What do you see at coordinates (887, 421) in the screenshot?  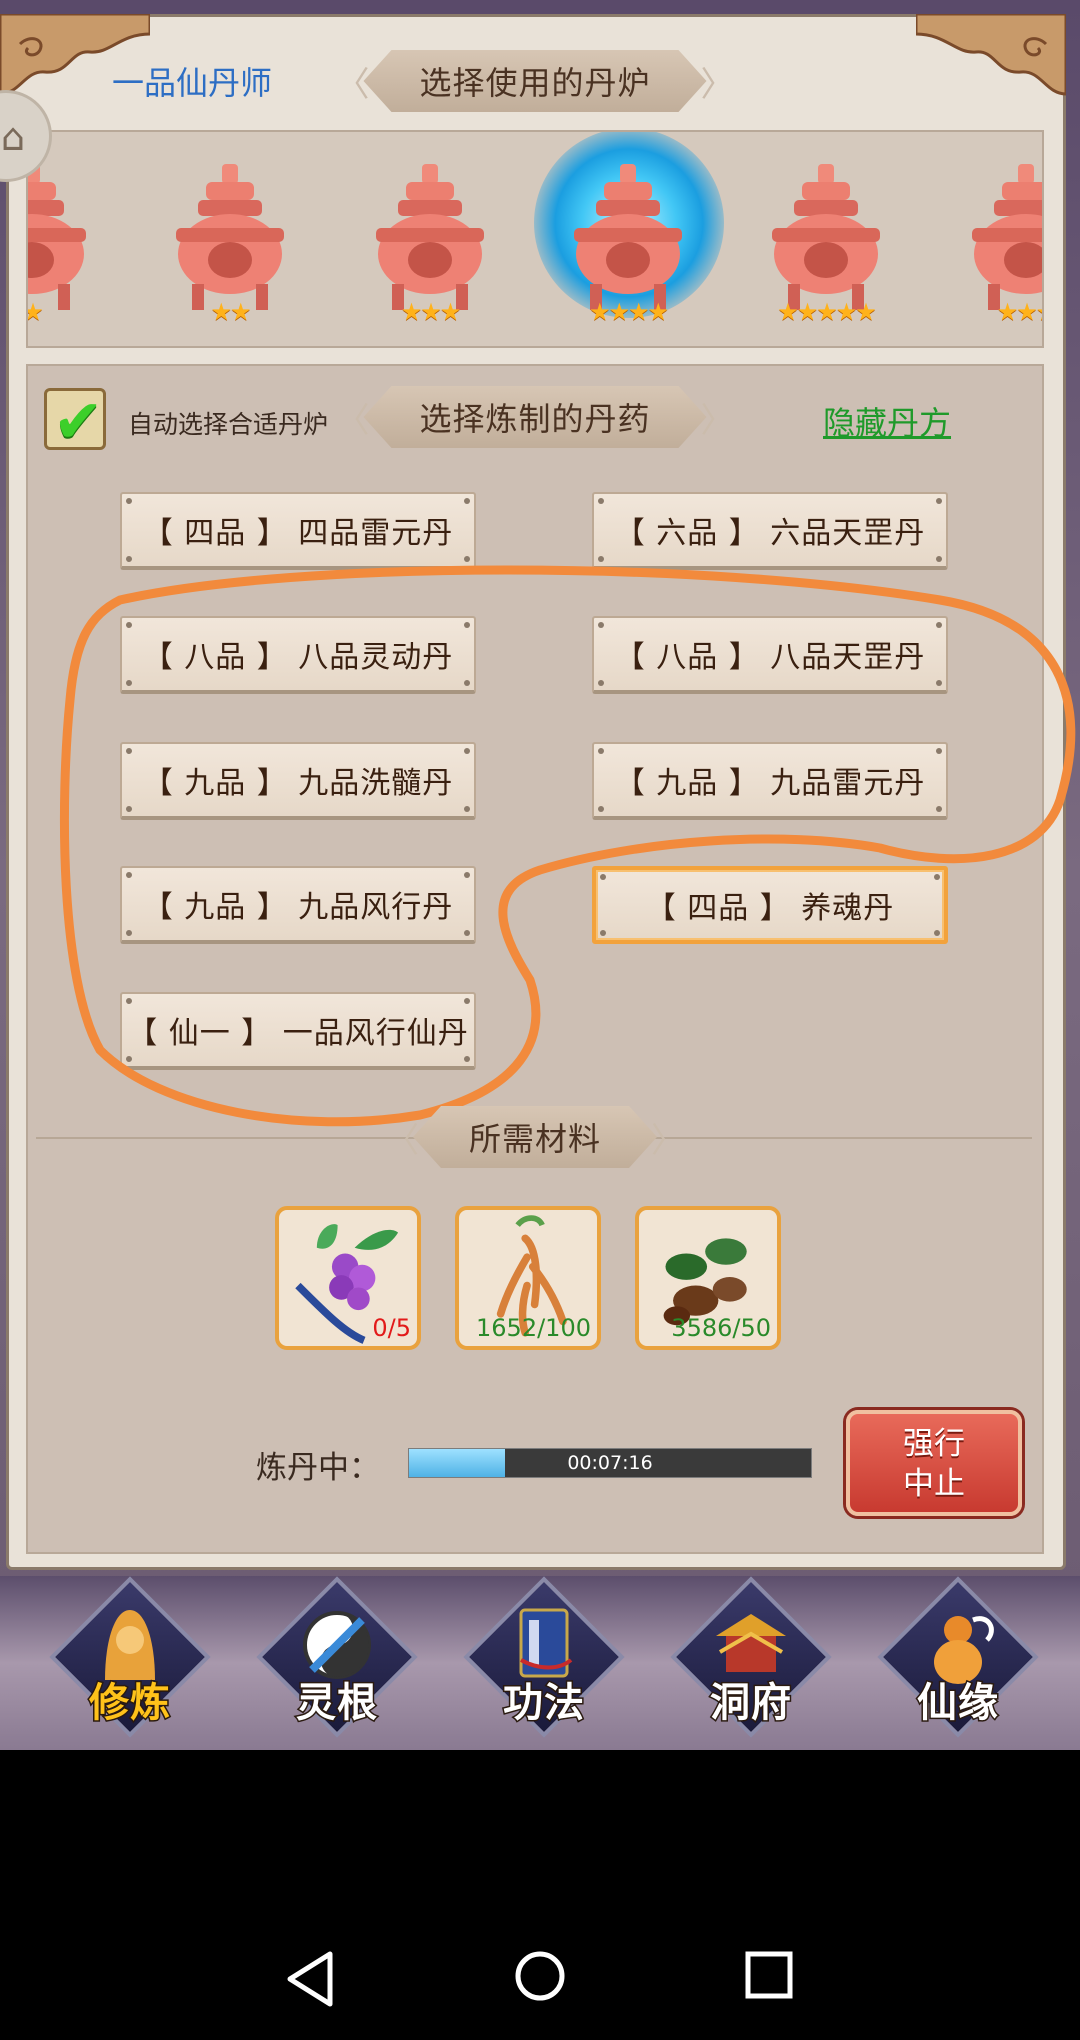 I see `hide-recipe-link: 隐藏丹方` at bounding box center [887, 421].